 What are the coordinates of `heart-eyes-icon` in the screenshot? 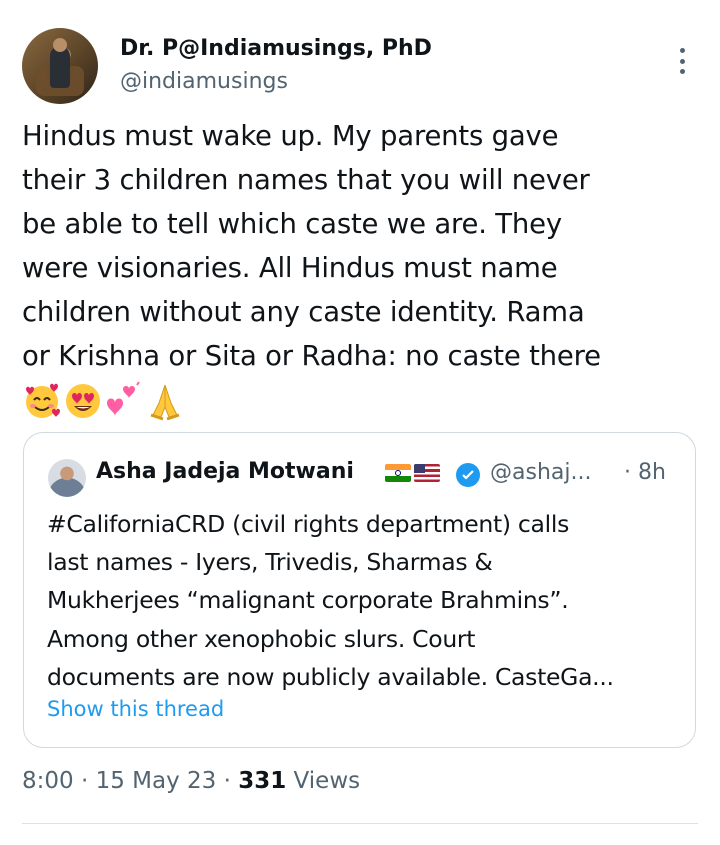 It's located at (83, 401).